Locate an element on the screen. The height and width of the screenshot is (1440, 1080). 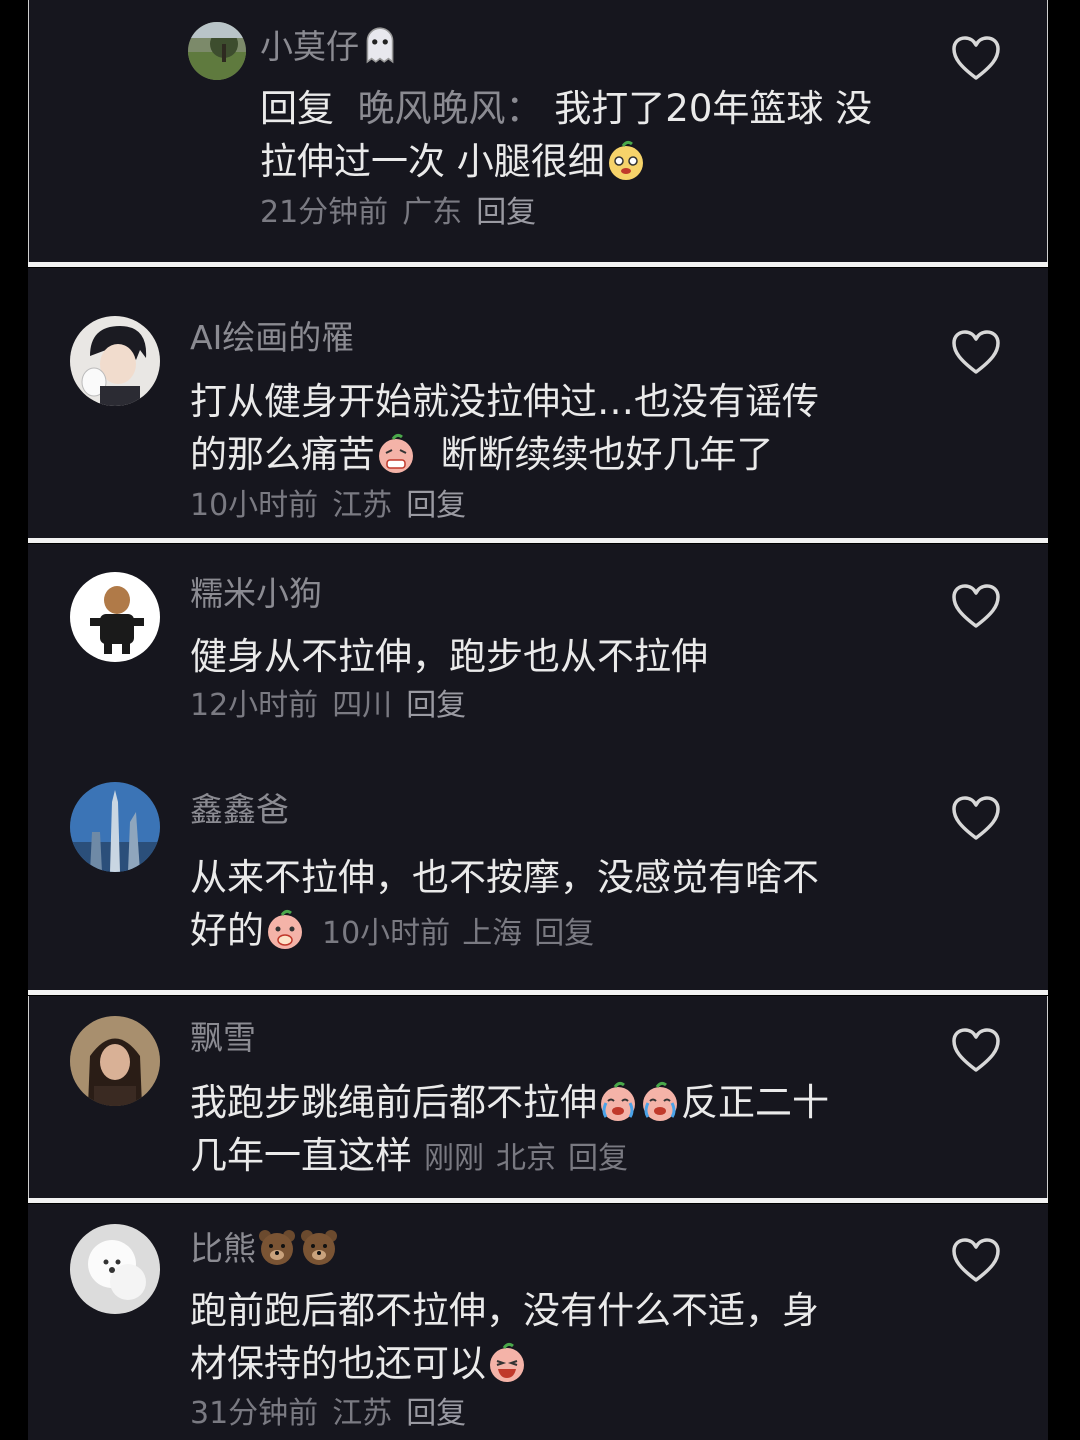
comment-location: 上海 is located at coordinates (492, 933).